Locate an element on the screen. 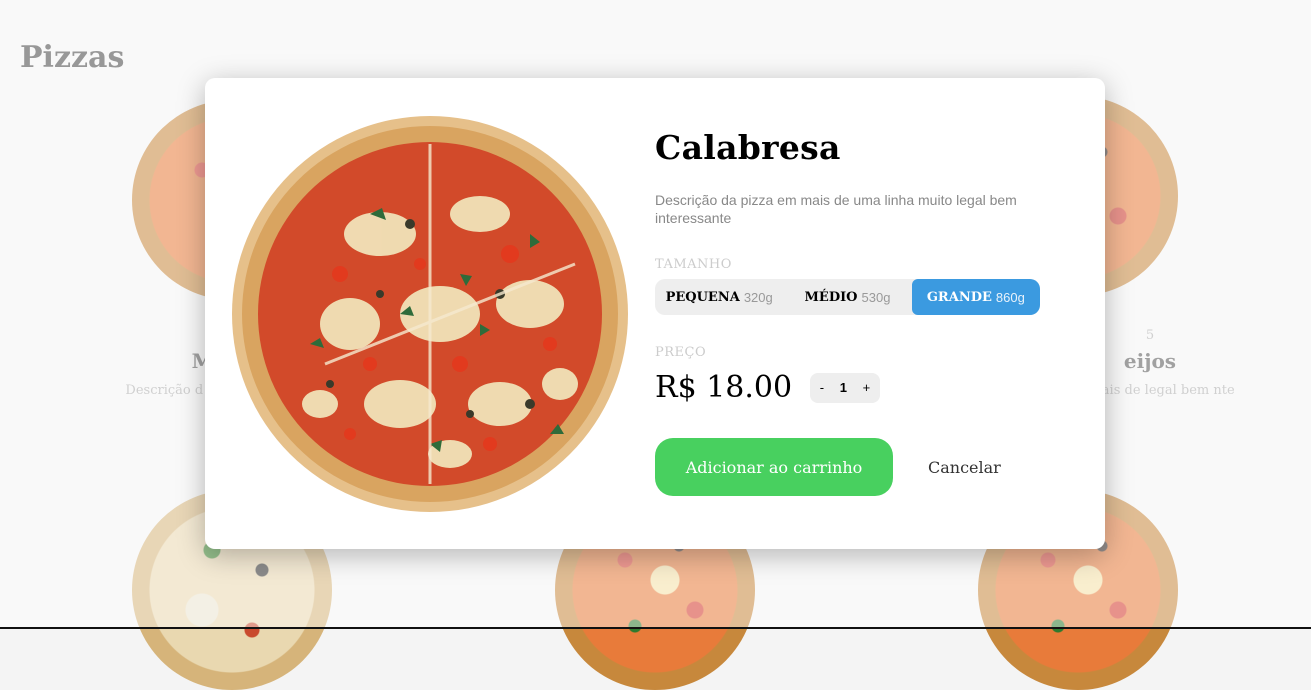  decrement-button: - is located at coordinates (822, 387).